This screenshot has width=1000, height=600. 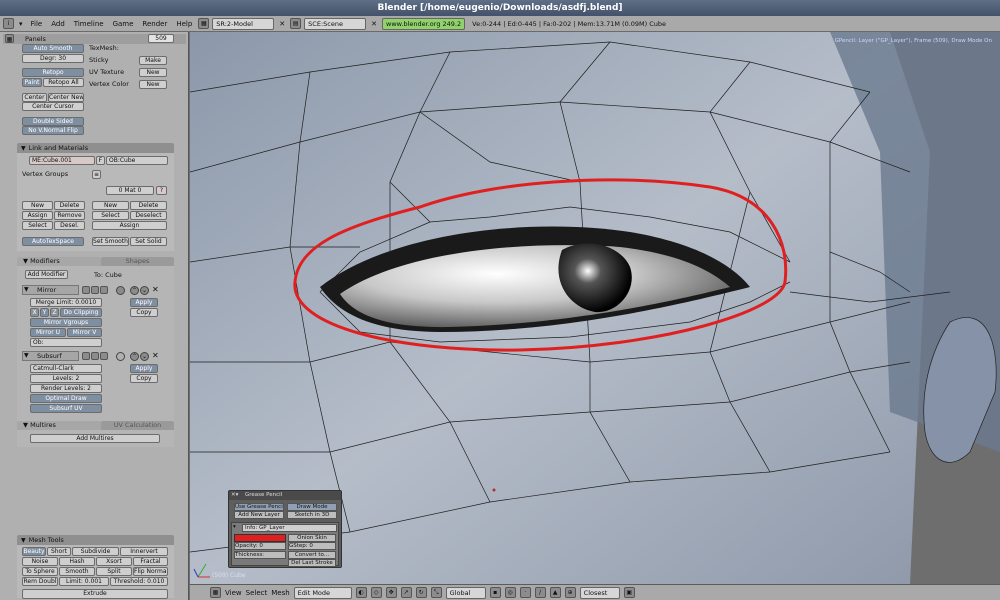 What do you see at coordinates (570, 592) in the screenshot?
I see `snap-icon: ⊕` at bounding box center [570, 592].